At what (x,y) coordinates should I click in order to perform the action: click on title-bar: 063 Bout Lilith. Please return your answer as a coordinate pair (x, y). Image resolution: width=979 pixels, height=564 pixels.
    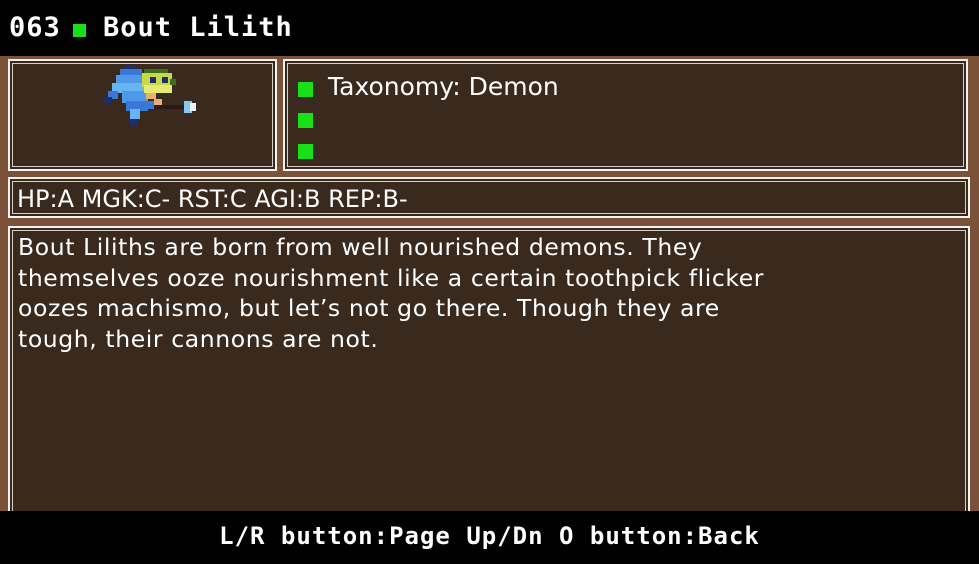
    Looking at the image, I should click on (489, 28).